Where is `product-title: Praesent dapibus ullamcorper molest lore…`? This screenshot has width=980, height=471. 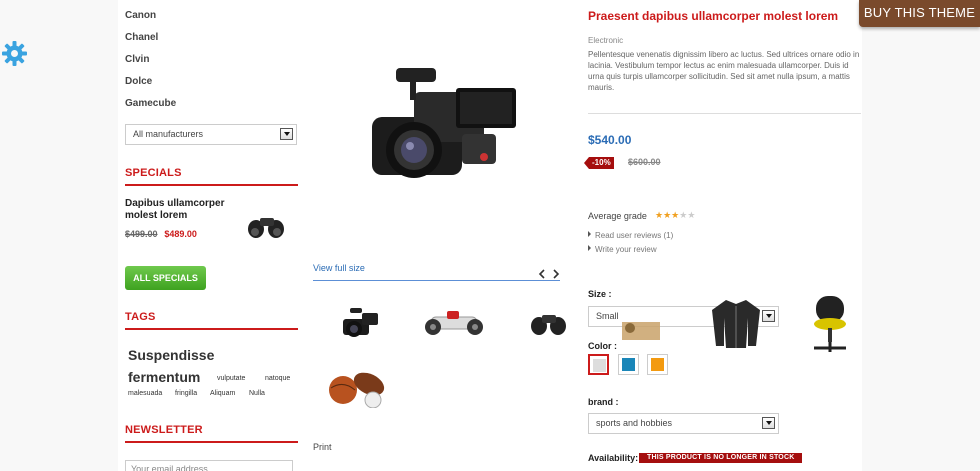
product-title: Praesent dapibus ullamcorper molest lore… is located at coordinates (713, 16).